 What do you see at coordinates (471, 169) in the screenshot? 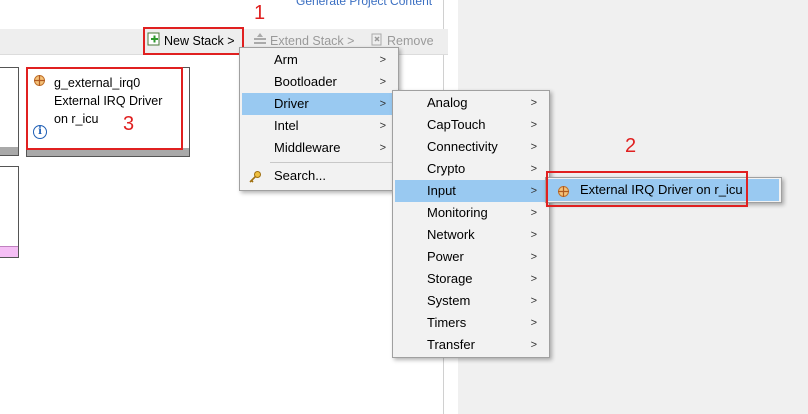
I see `menu-item-crypto: Crypto >` at bounding box center [471, 169].